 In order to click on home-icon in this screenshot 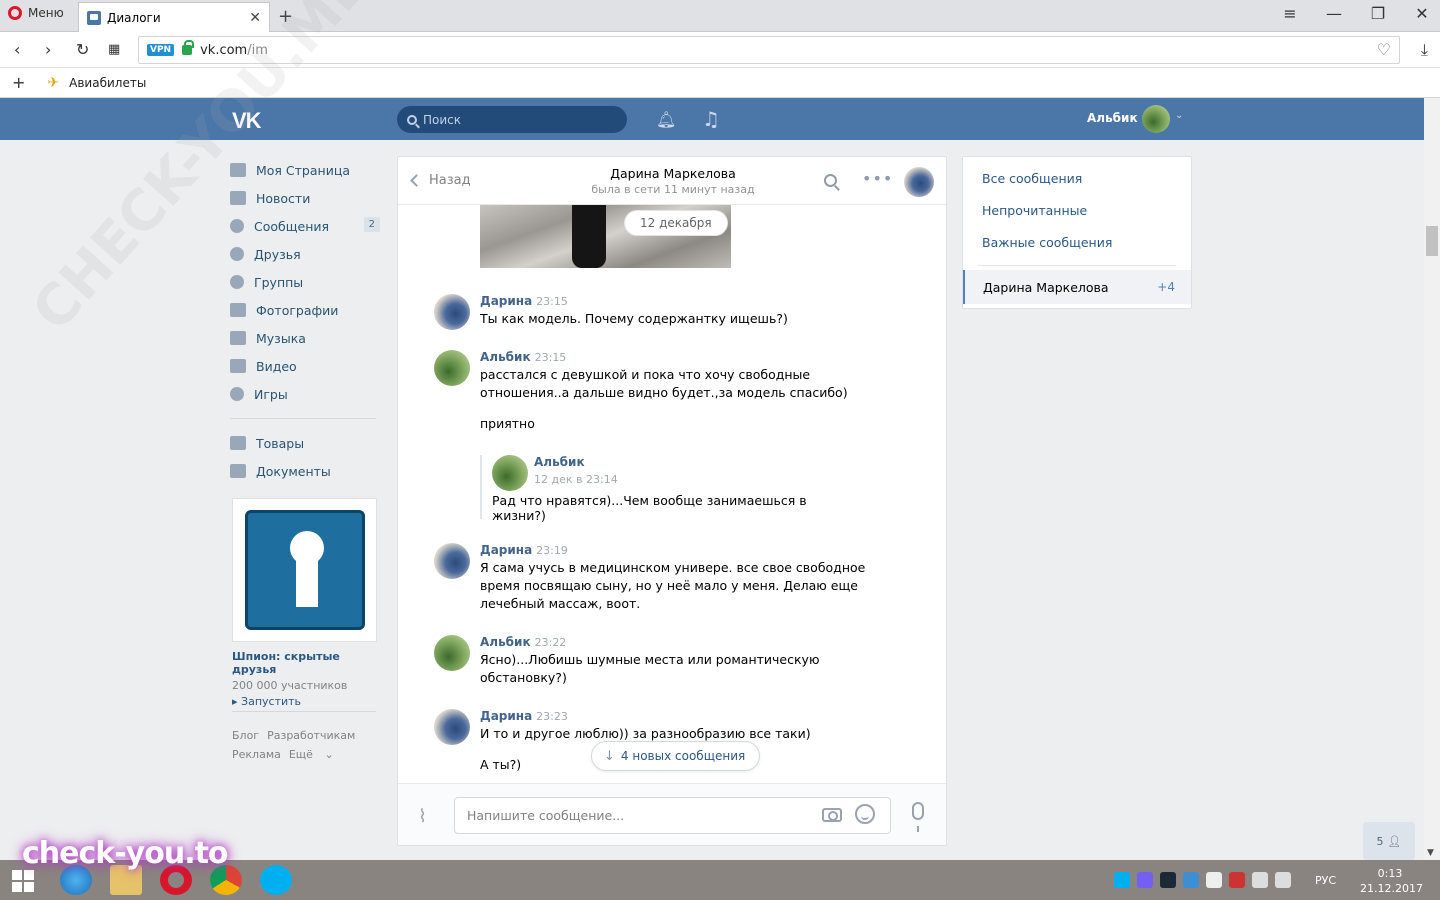, I will do `click(238, 170)`.